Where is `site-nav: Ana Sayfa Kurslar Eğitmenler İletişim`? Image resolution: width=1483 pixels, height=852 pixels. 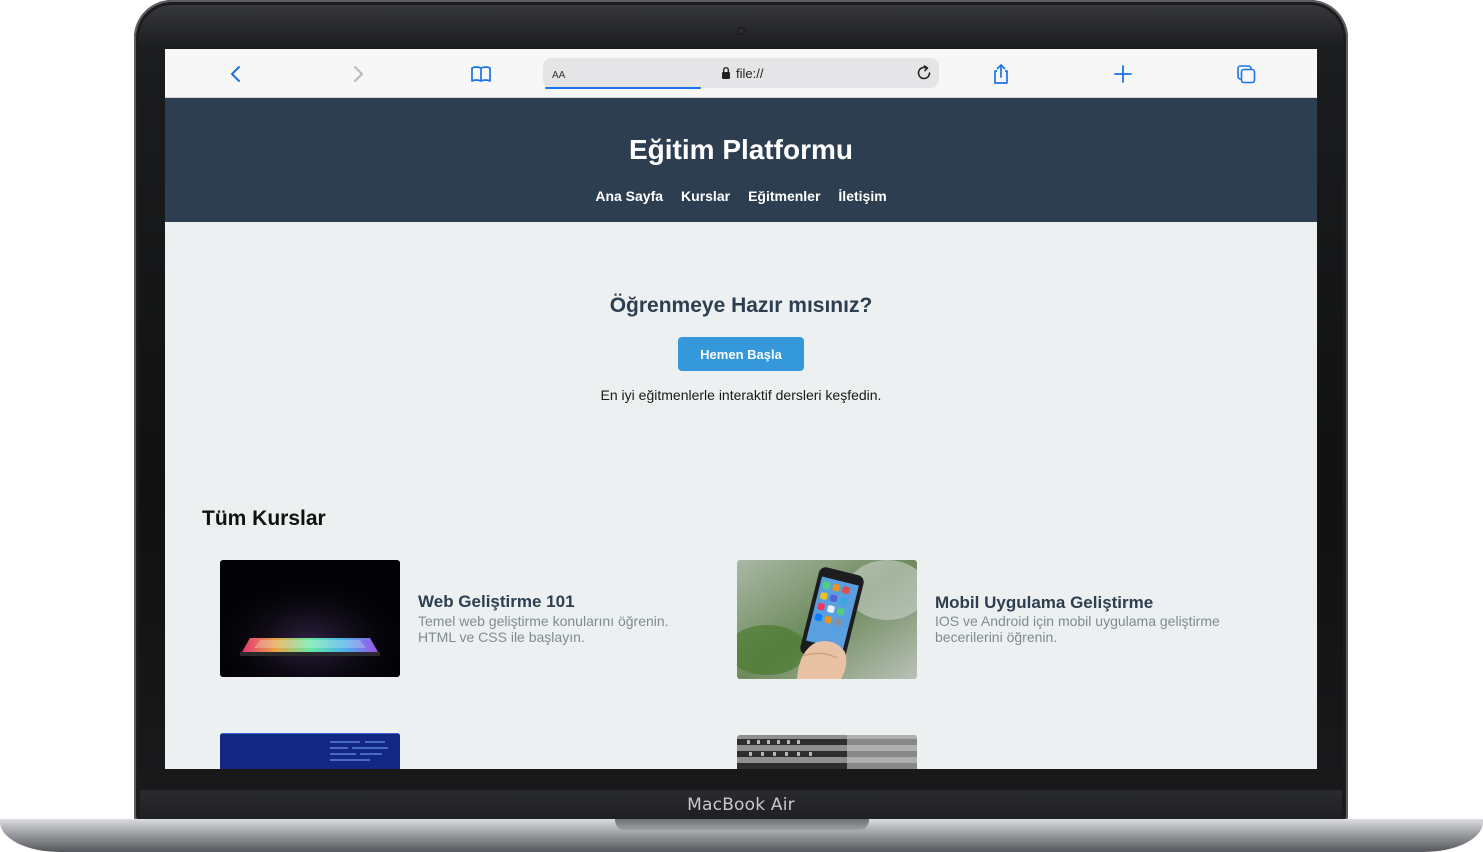
site-nav: Ana Sayfa Kurslar Eğitmenler İletişim is located at coordinates (741, 196).